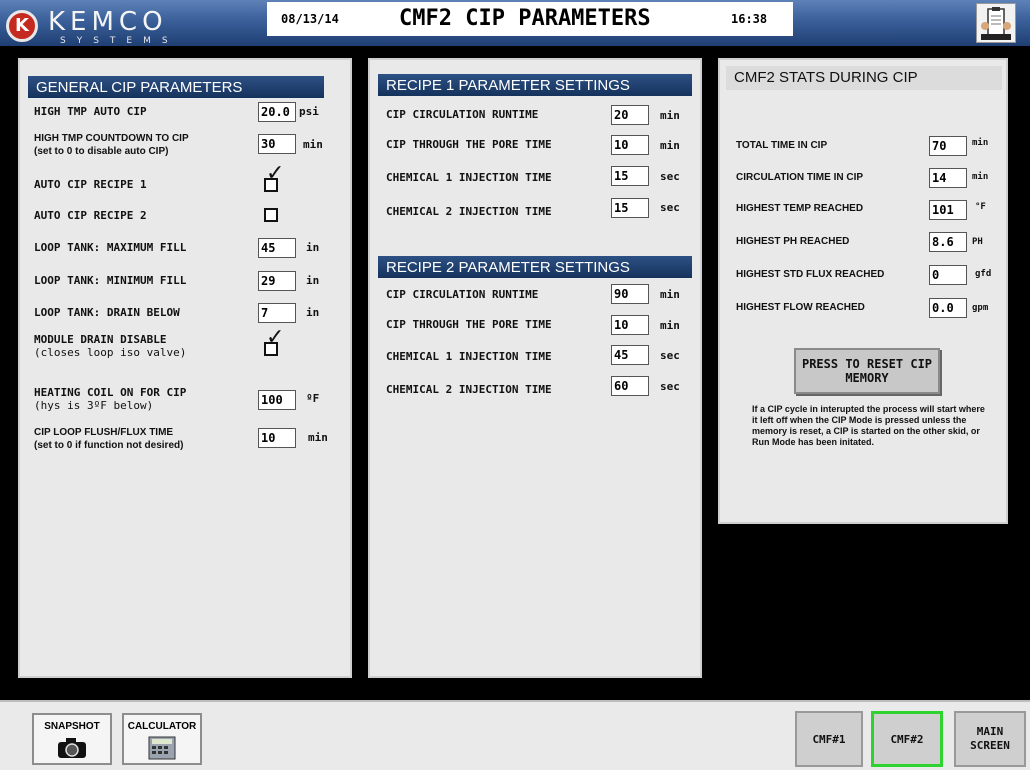 This screenshot has width=1030, height=770. Describe the element at coordinates (90, 184) in the screenshot. I see `general-row-label: AUTO CIP RECIPE 1` at that location.